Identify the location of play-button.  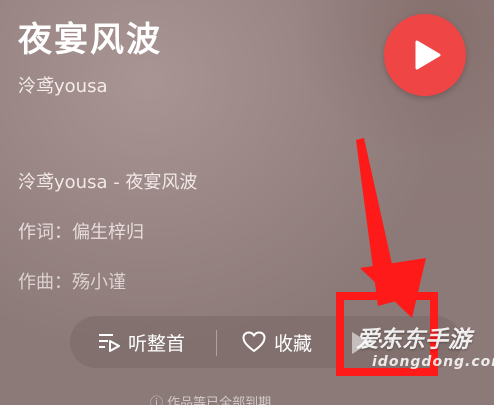
(425, 55).